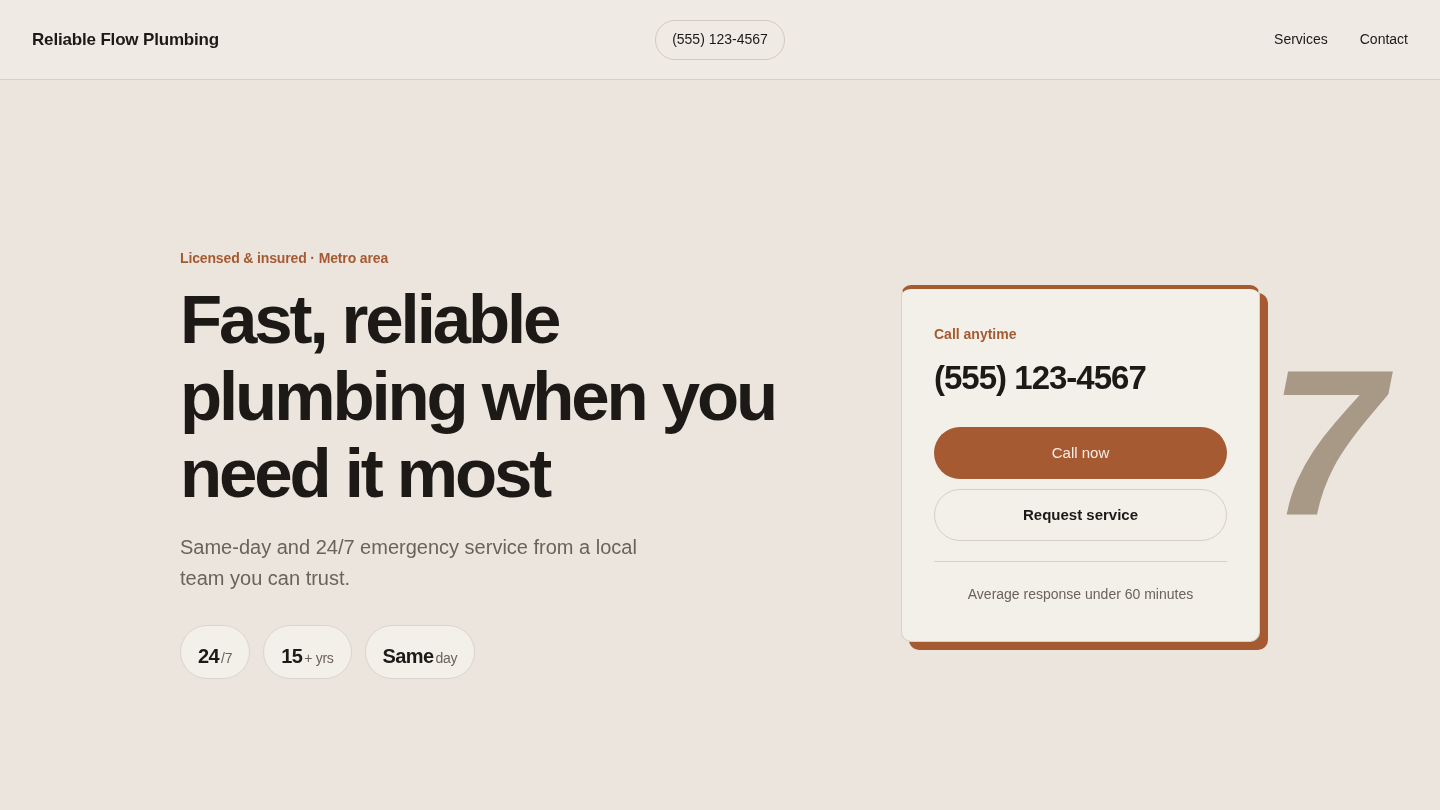 This screenshot has height=810, width=1440. I want to click on brand-name: Reliable Flow Plumbing, so click(162, 39).